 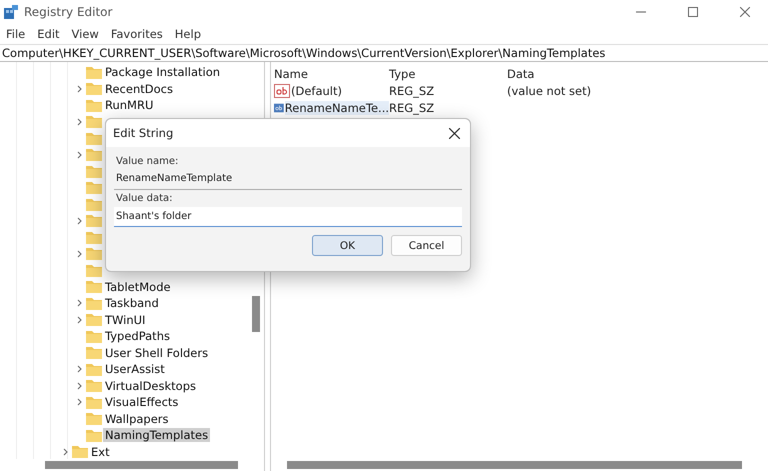 What do you see at coordinates (69, 12) in the screenshot?
I see `window-title: Registry Editor` at bounding box center [69, 12].